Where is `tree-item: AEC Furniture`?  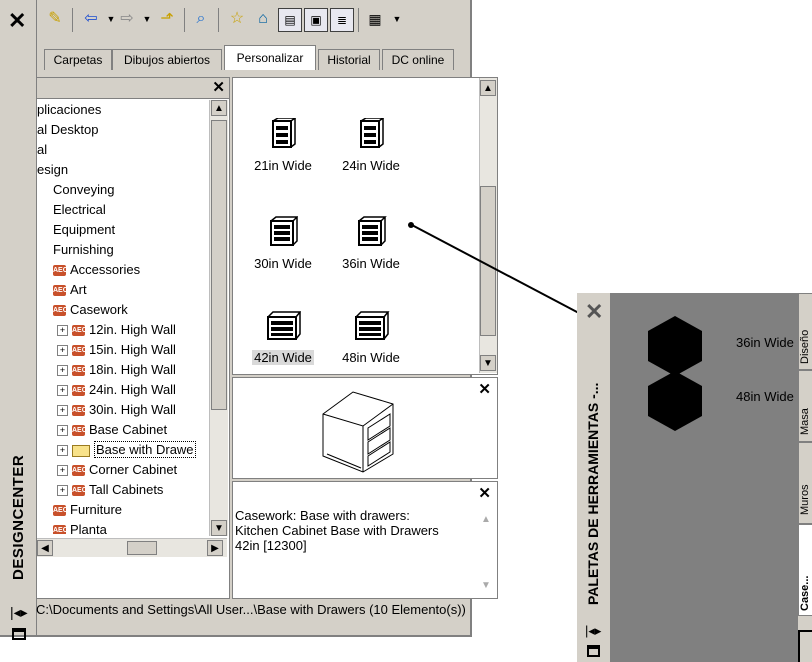
tree-item: AEC Furniture is located at coordinates (87, 510).